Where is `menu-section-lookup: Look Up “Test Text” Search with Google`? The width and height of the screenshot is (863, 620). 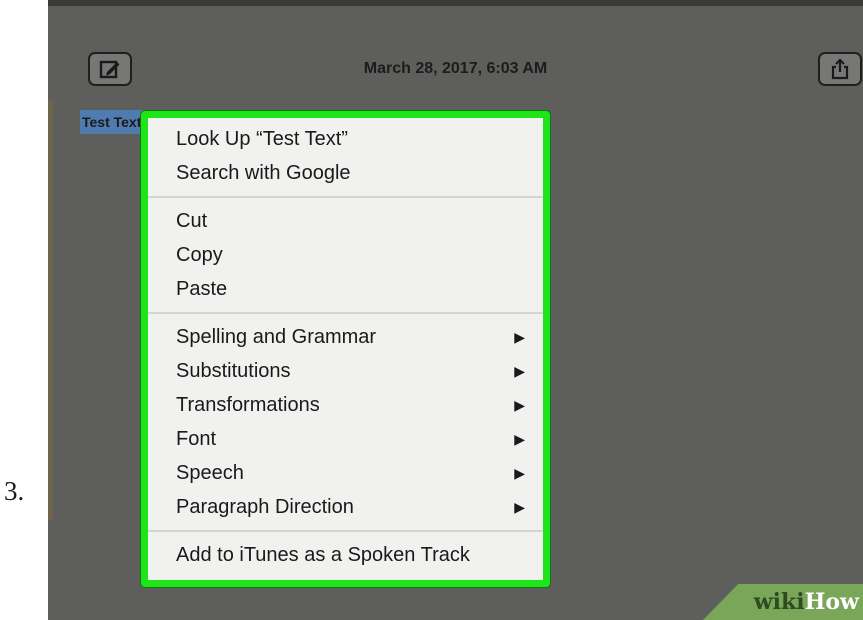
menu-section-lookup: Look Up “Test Text” Search with Google is located at coordinates (345, 157).